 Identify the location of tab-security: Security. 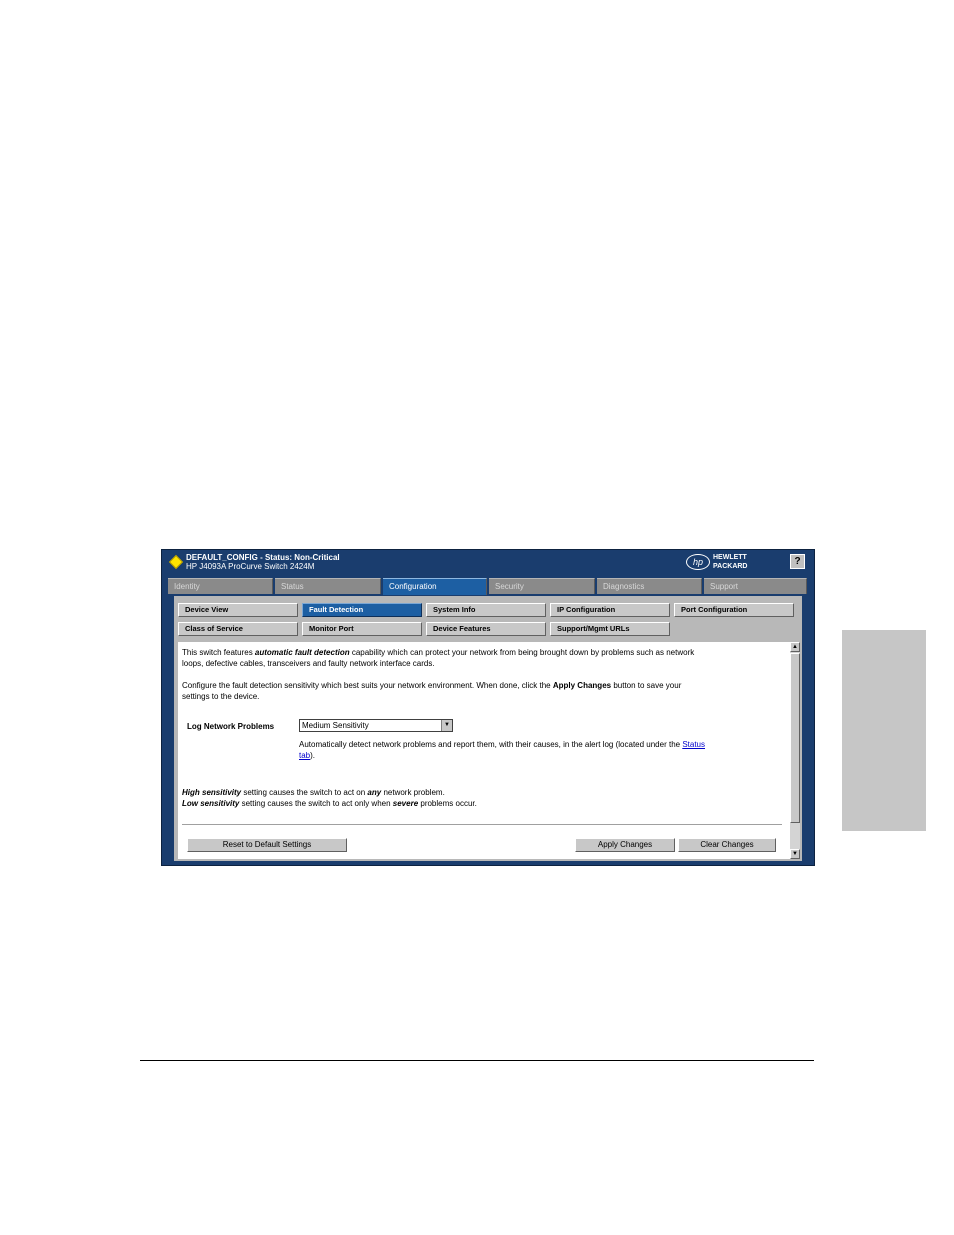
(542, 586).